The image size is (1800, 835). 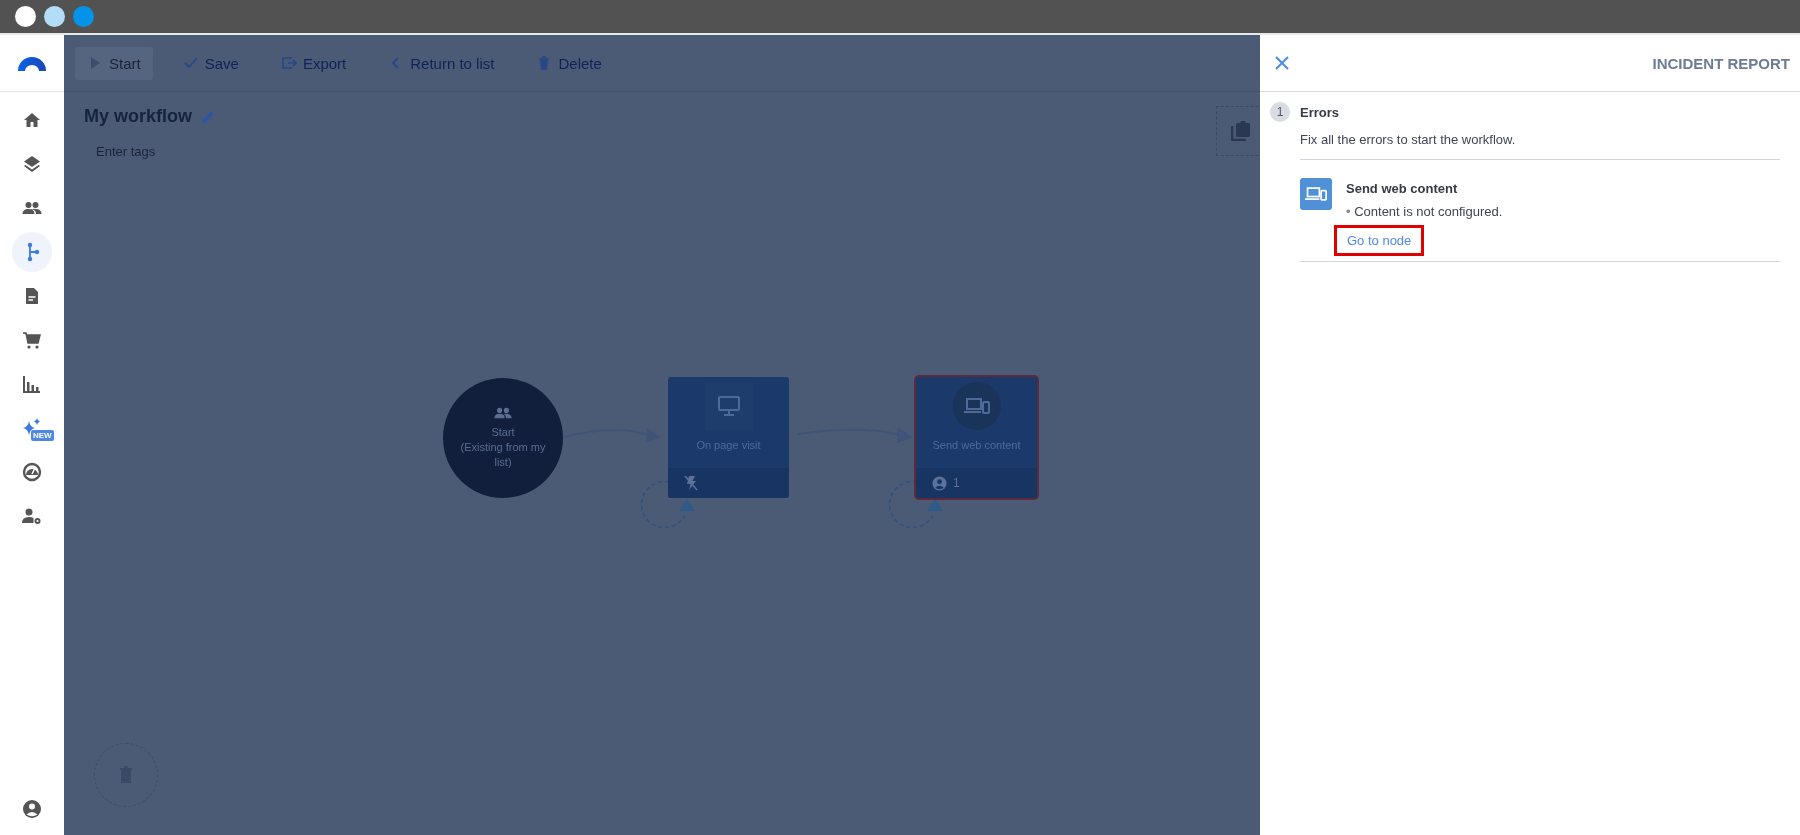 What do you see at coordinates (313, 63) in the screenshot?
I see `toolbar-button: Export` at bounding box center [313, 63].